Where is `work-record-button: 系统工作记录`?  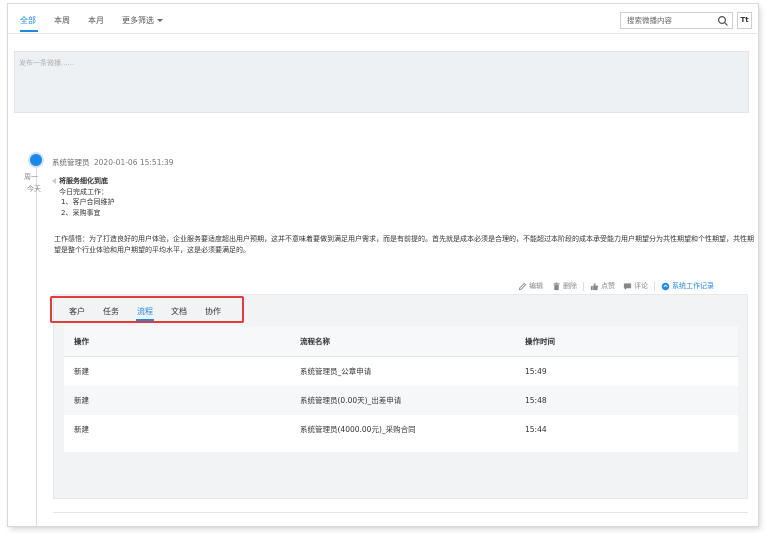 work-record-button: 系统工作记录 is located at coordinates (687, 286).